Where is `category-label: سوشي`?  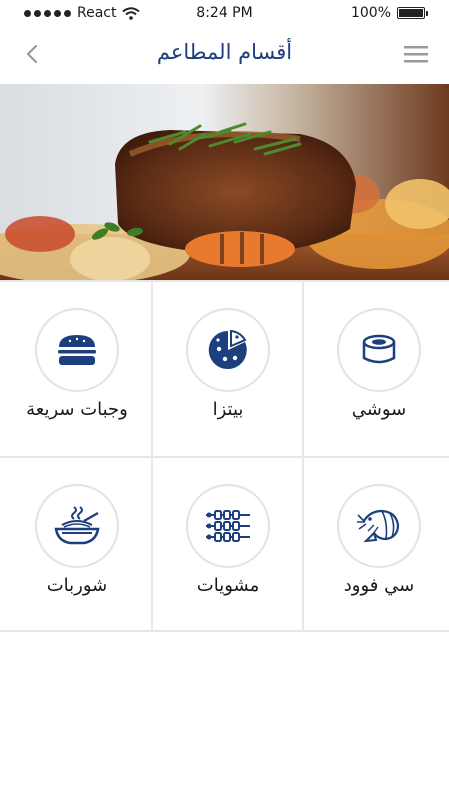 category-label: سوشي is located at coordinates (379, 409).